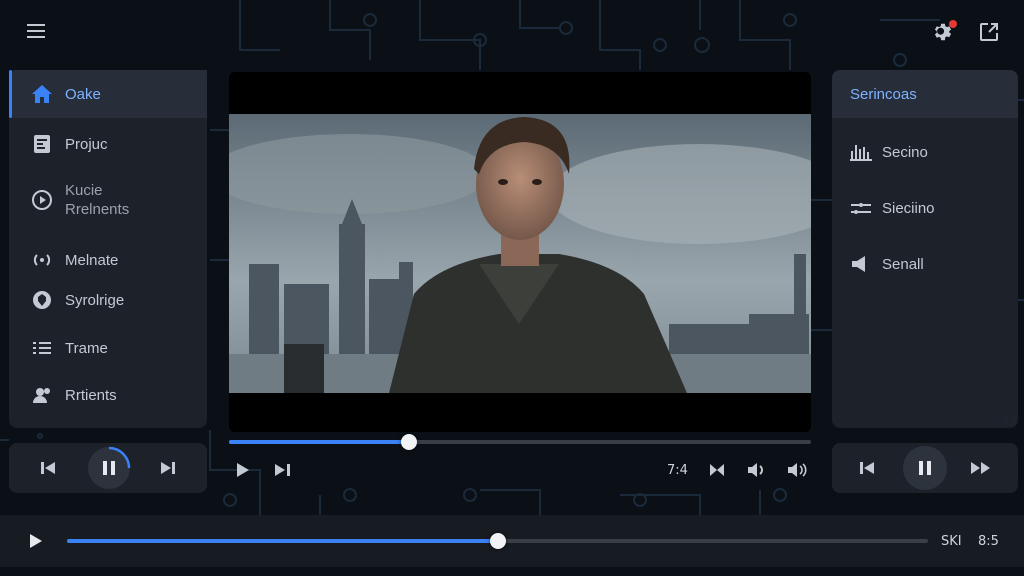  I want to click on sidebar-item-label: Projuc, so click(86, 144).